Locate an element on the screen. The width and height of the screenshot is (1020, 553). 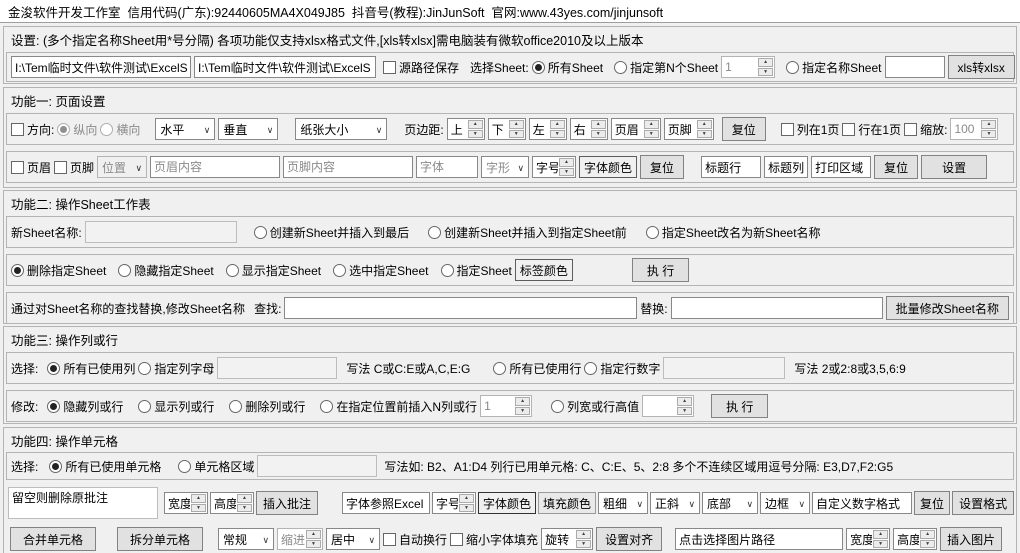
format-reset-button: 复位 is located at coordinates (932, 503).